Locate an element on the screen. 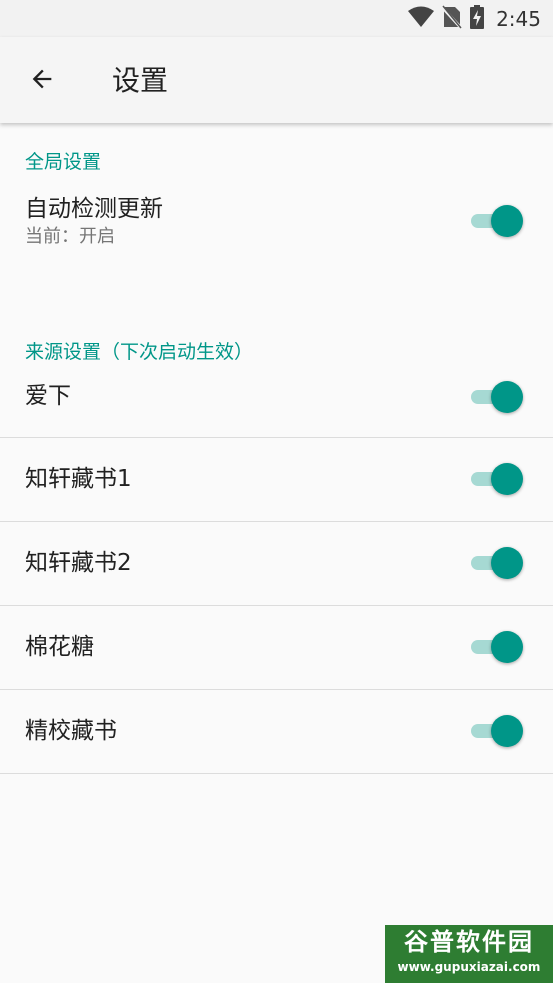  page-title: 设置 is located at coordinates (140, 80).